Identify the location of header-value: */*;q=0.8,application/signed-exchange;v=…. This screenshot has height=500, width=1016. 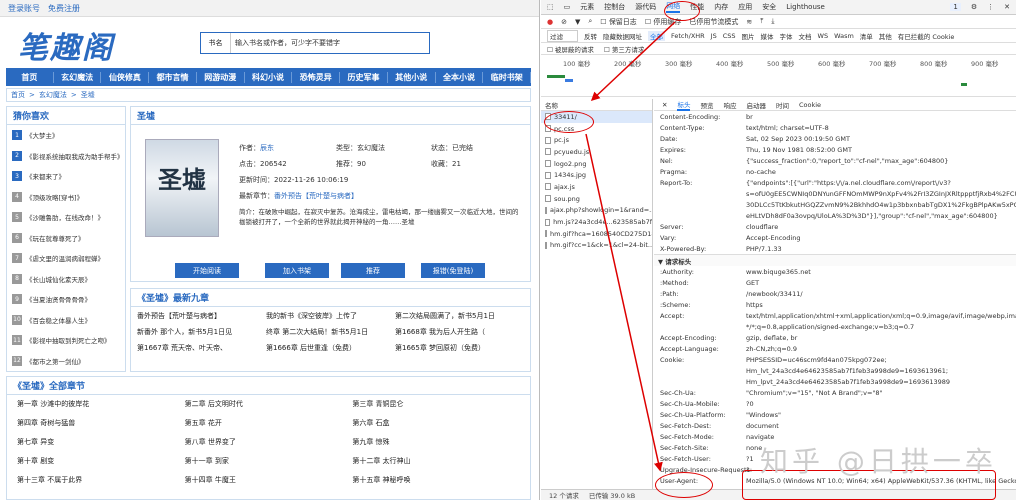
(881, 327).